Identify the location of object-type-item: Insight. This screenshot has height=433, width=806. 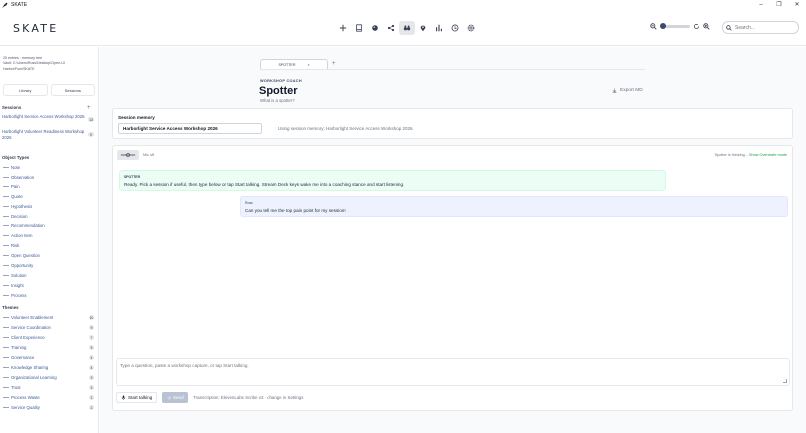
(13, 285).